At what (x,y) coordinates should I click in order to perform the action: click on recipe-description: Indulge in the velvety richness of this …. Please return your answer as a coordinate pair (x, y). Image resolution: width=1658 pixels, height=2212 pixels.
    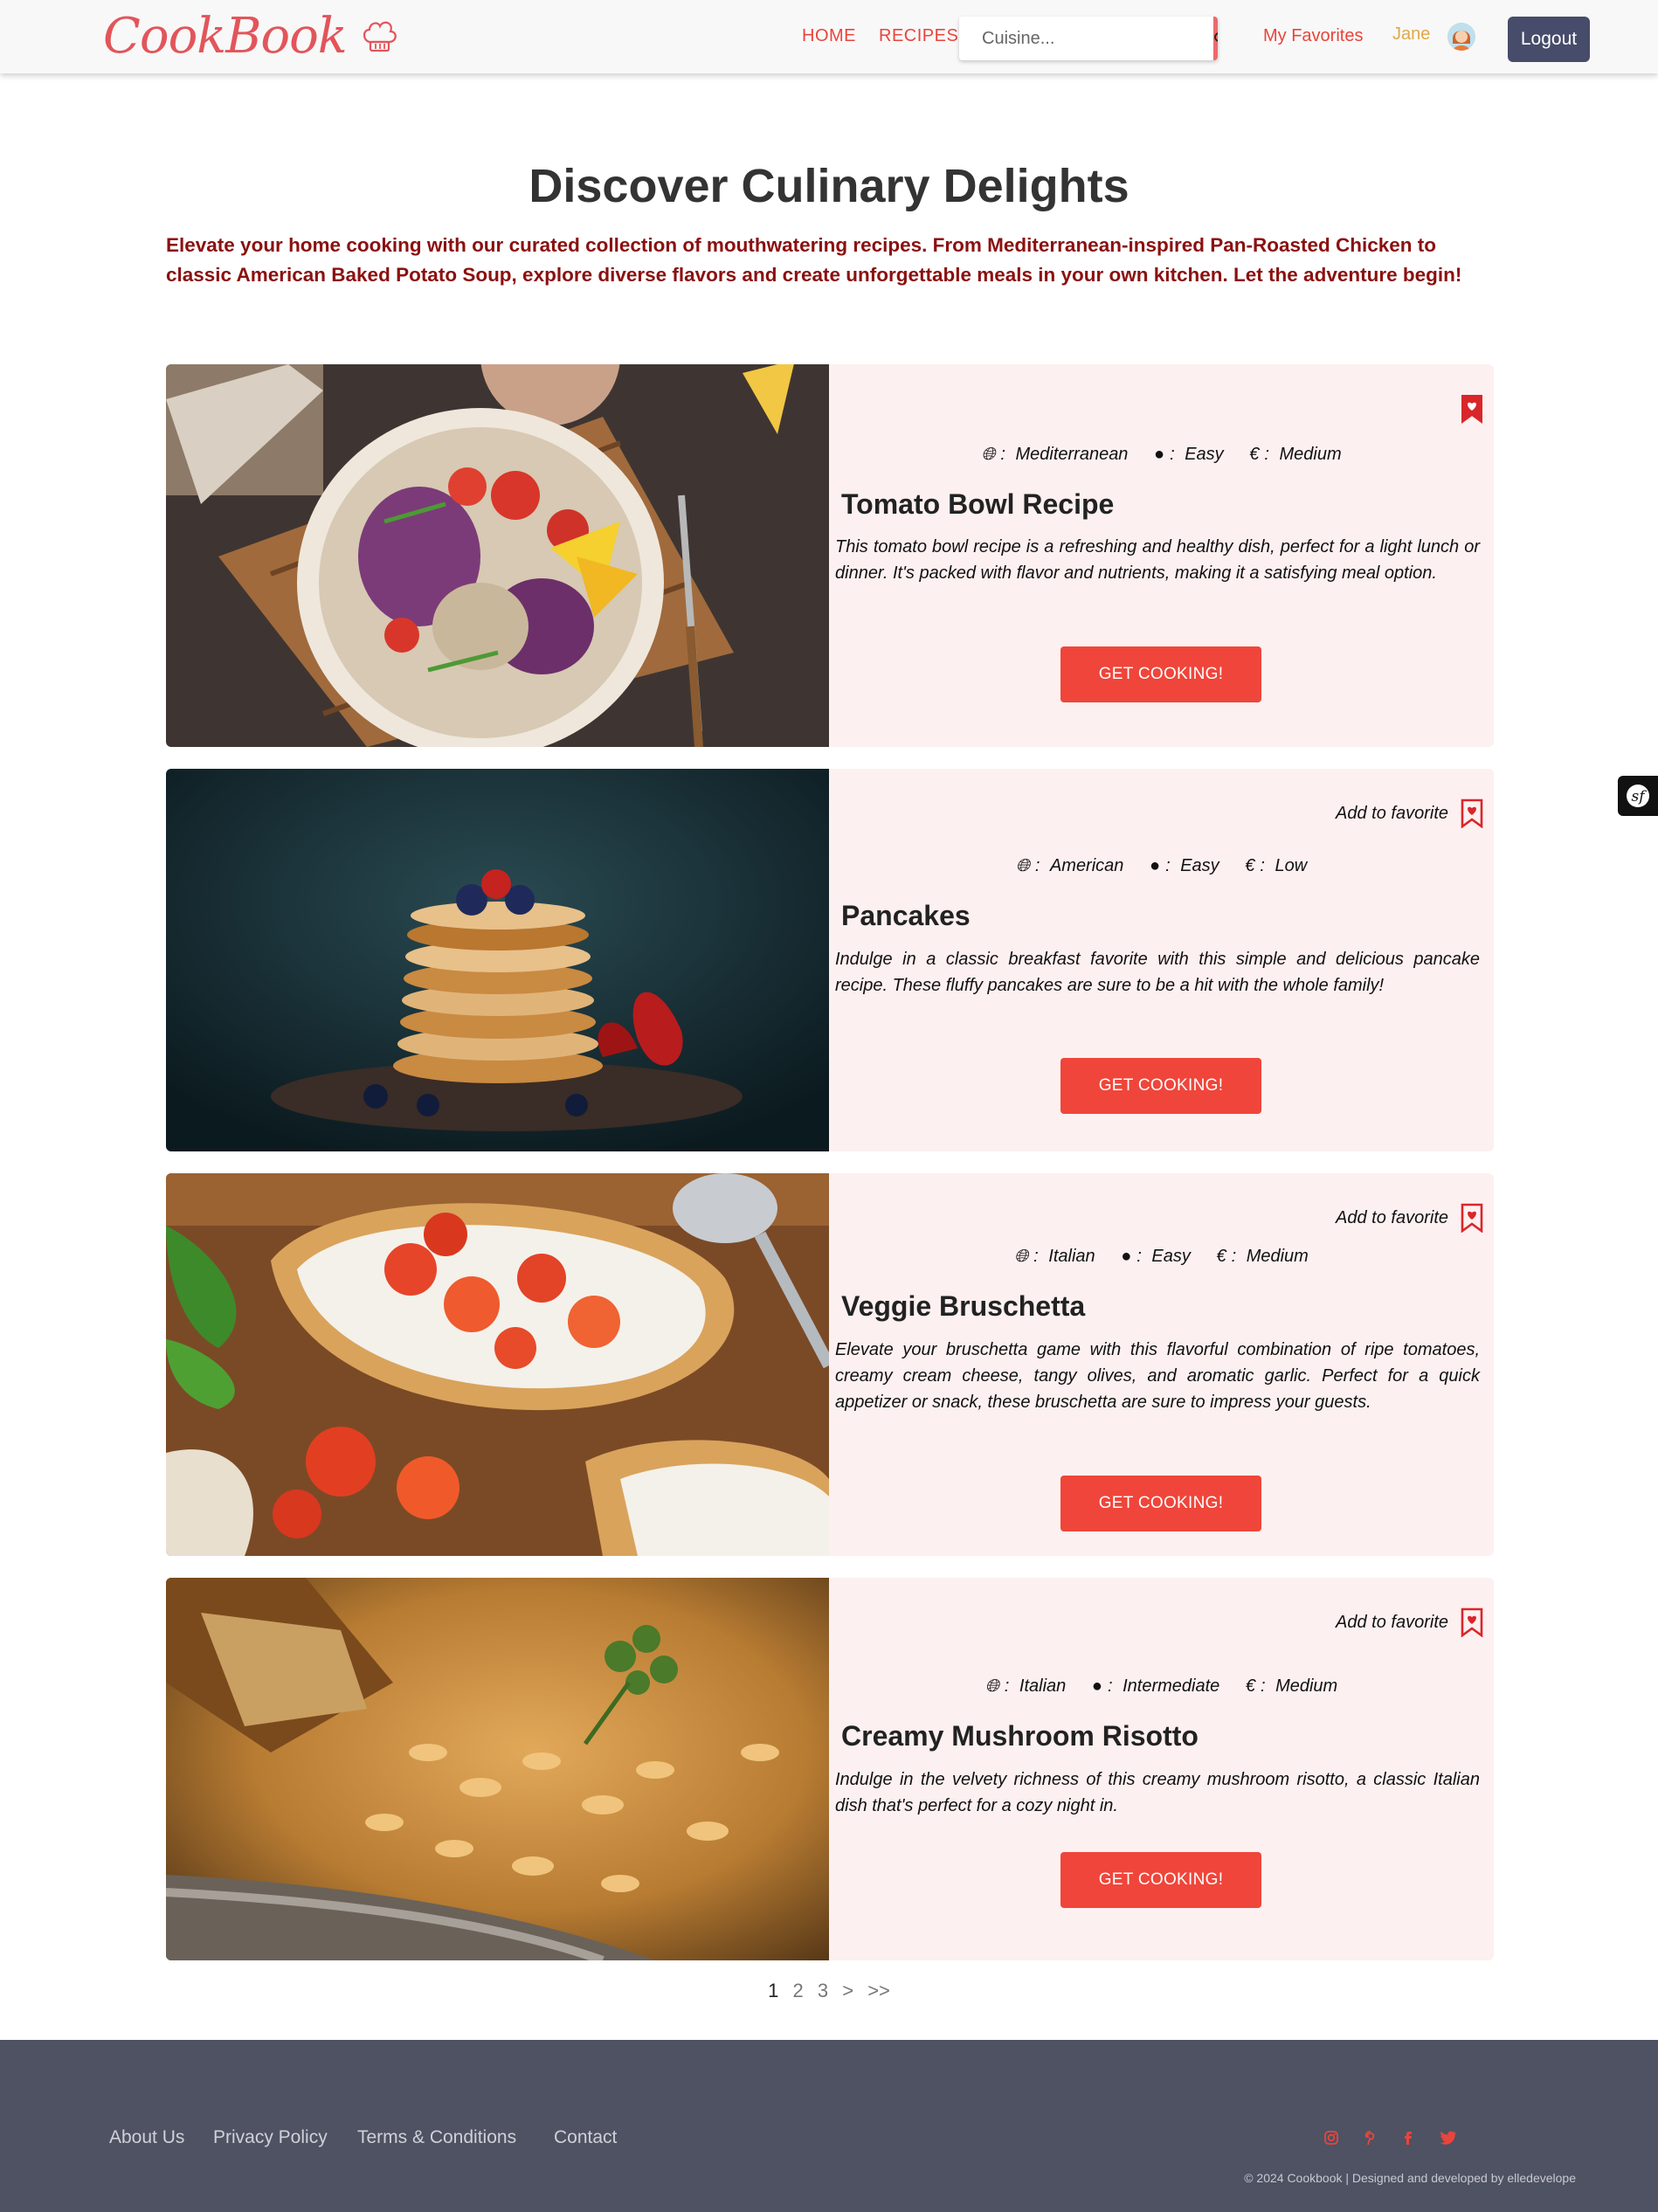
    Looking at the image, I should click on (1157, 1792).